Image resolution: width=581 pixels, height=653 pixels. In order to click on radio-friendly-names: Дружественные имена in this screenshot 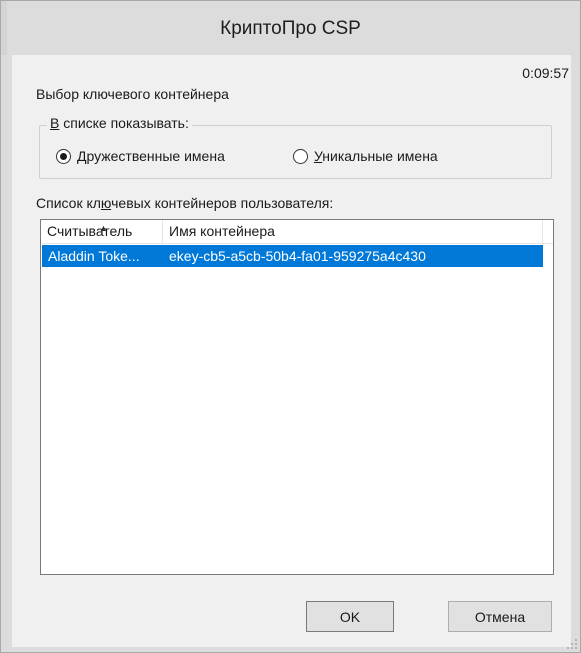, I will do `click(140, 156)`.